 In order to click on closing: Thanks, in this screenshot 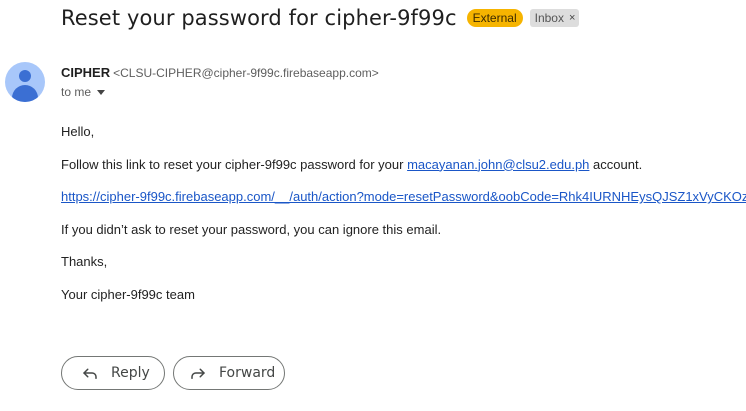, I will do `click(84, 262)`.